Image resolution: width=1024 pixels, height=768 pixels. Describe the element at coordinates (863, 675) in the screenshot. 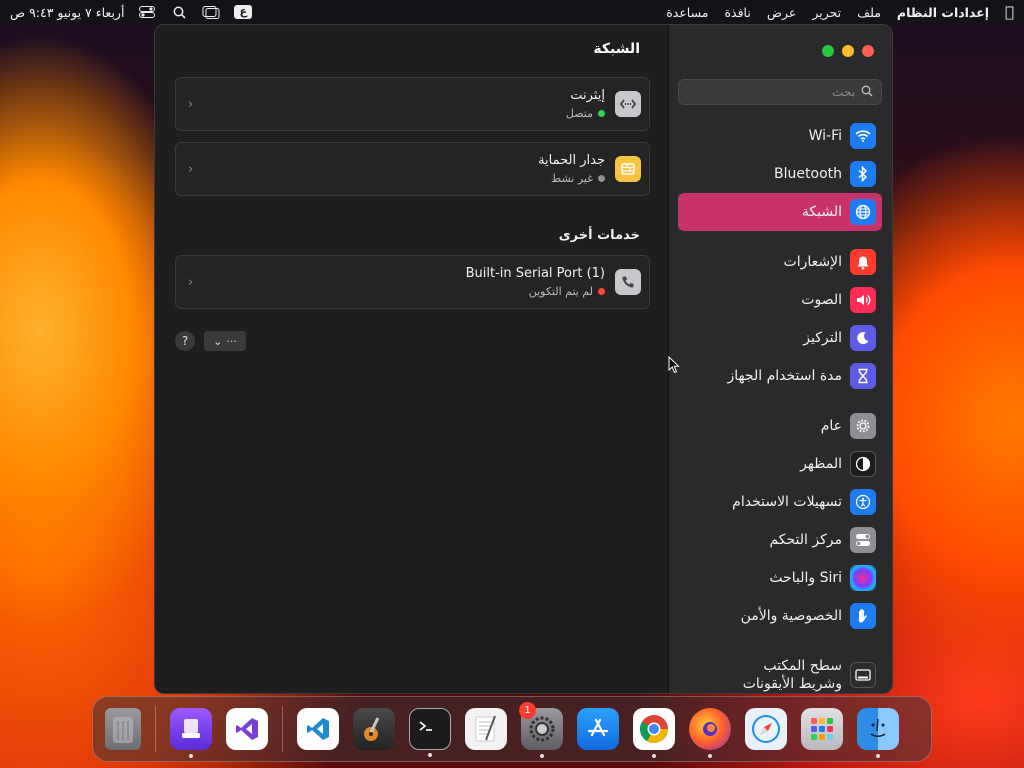

I see `dock-icon` at that location.